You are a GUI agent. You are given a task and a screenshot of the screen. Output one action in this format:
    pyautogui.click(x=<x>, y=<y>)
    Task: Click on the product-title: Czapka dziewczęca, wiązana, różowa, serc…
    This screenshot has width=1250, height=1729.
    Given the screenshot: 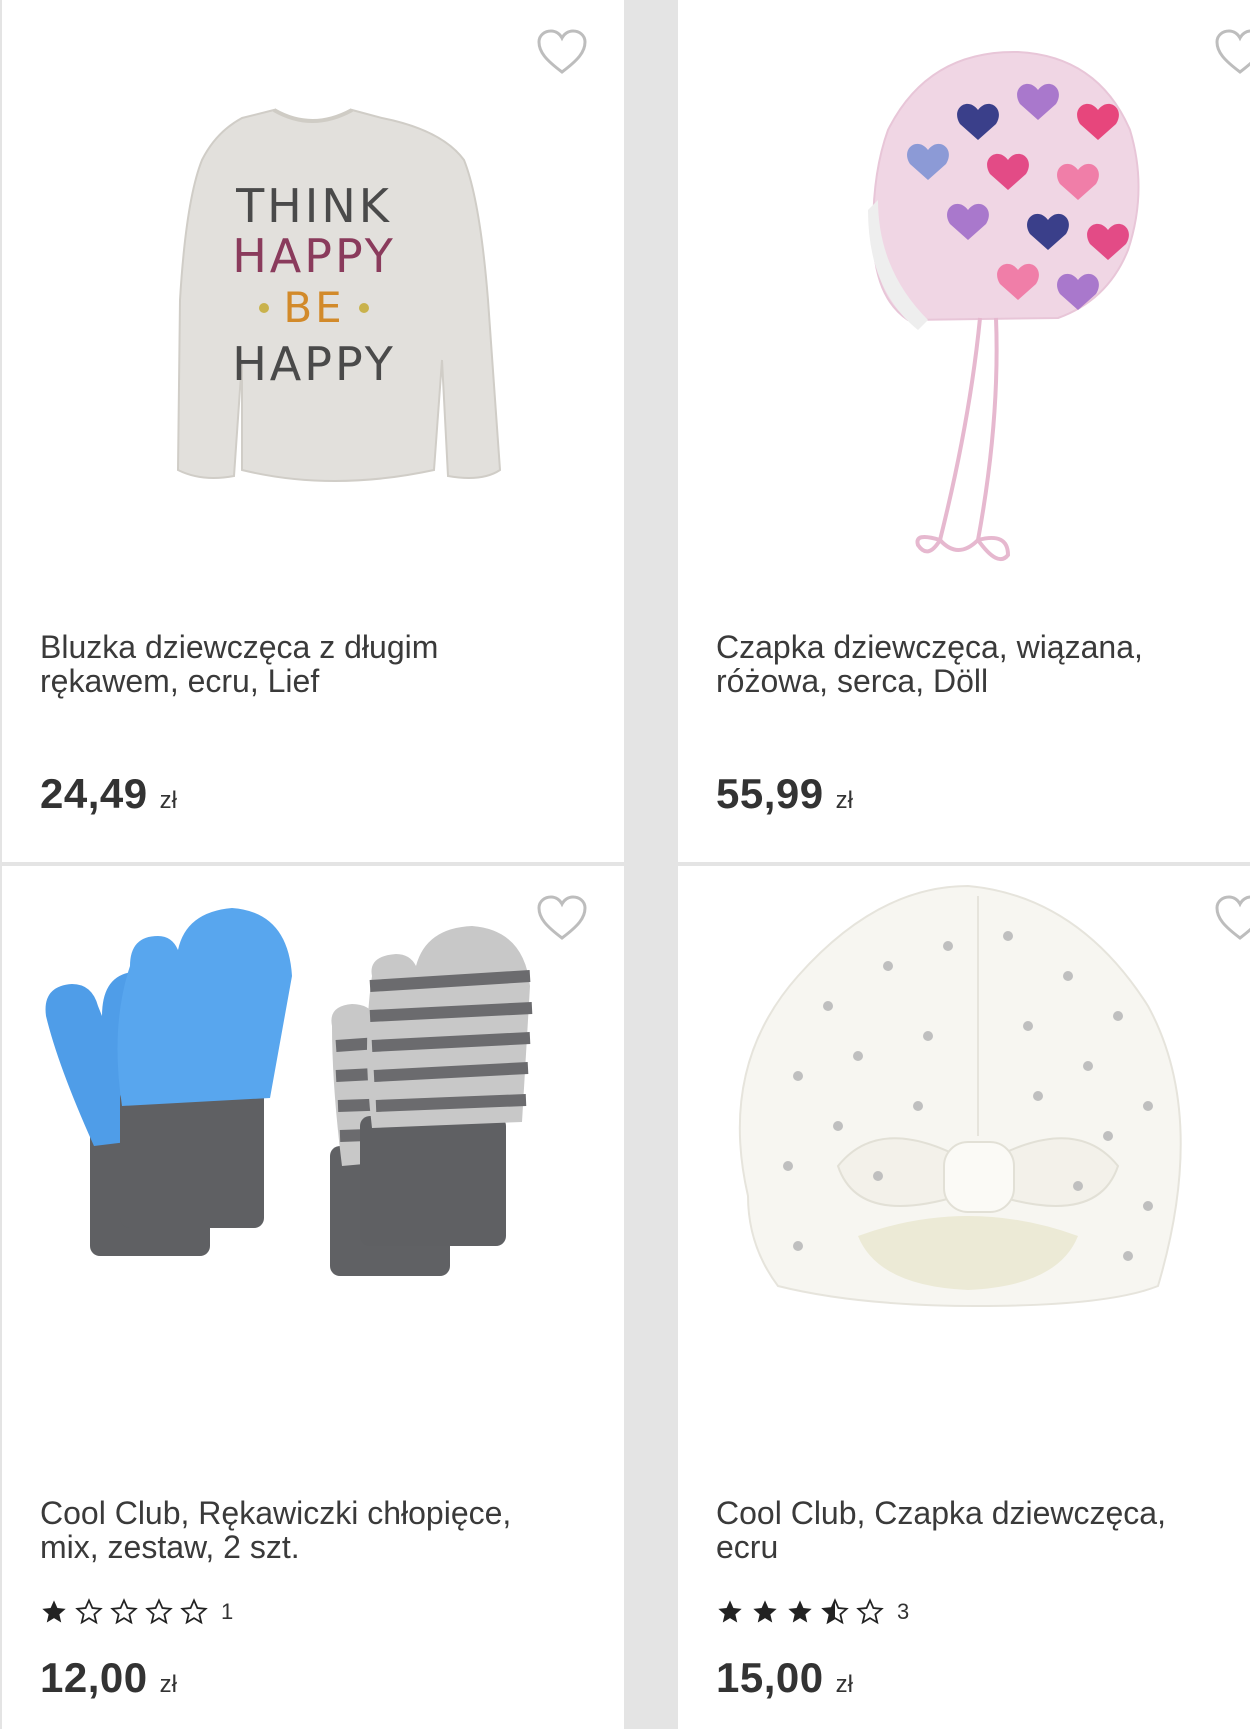 What is the action you would take?
    pyautogui.click(x=976, y=664)
    